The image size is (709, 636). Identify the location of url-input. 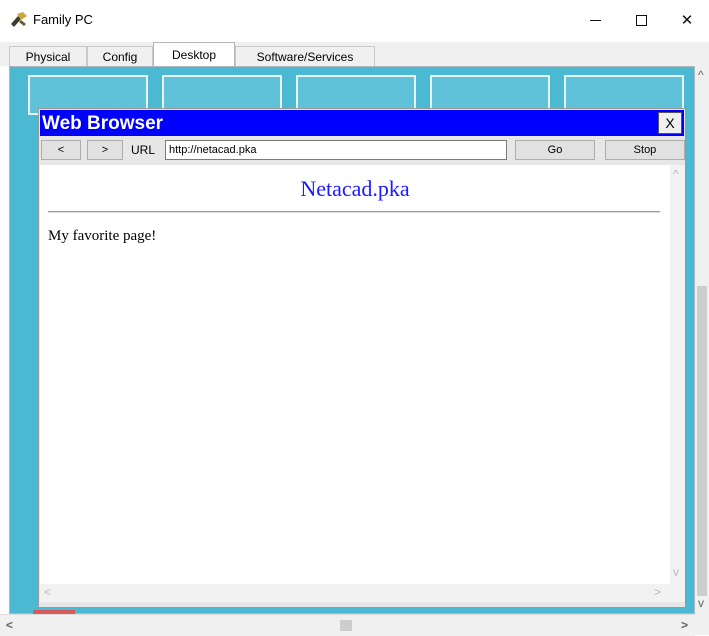
(336, 150).